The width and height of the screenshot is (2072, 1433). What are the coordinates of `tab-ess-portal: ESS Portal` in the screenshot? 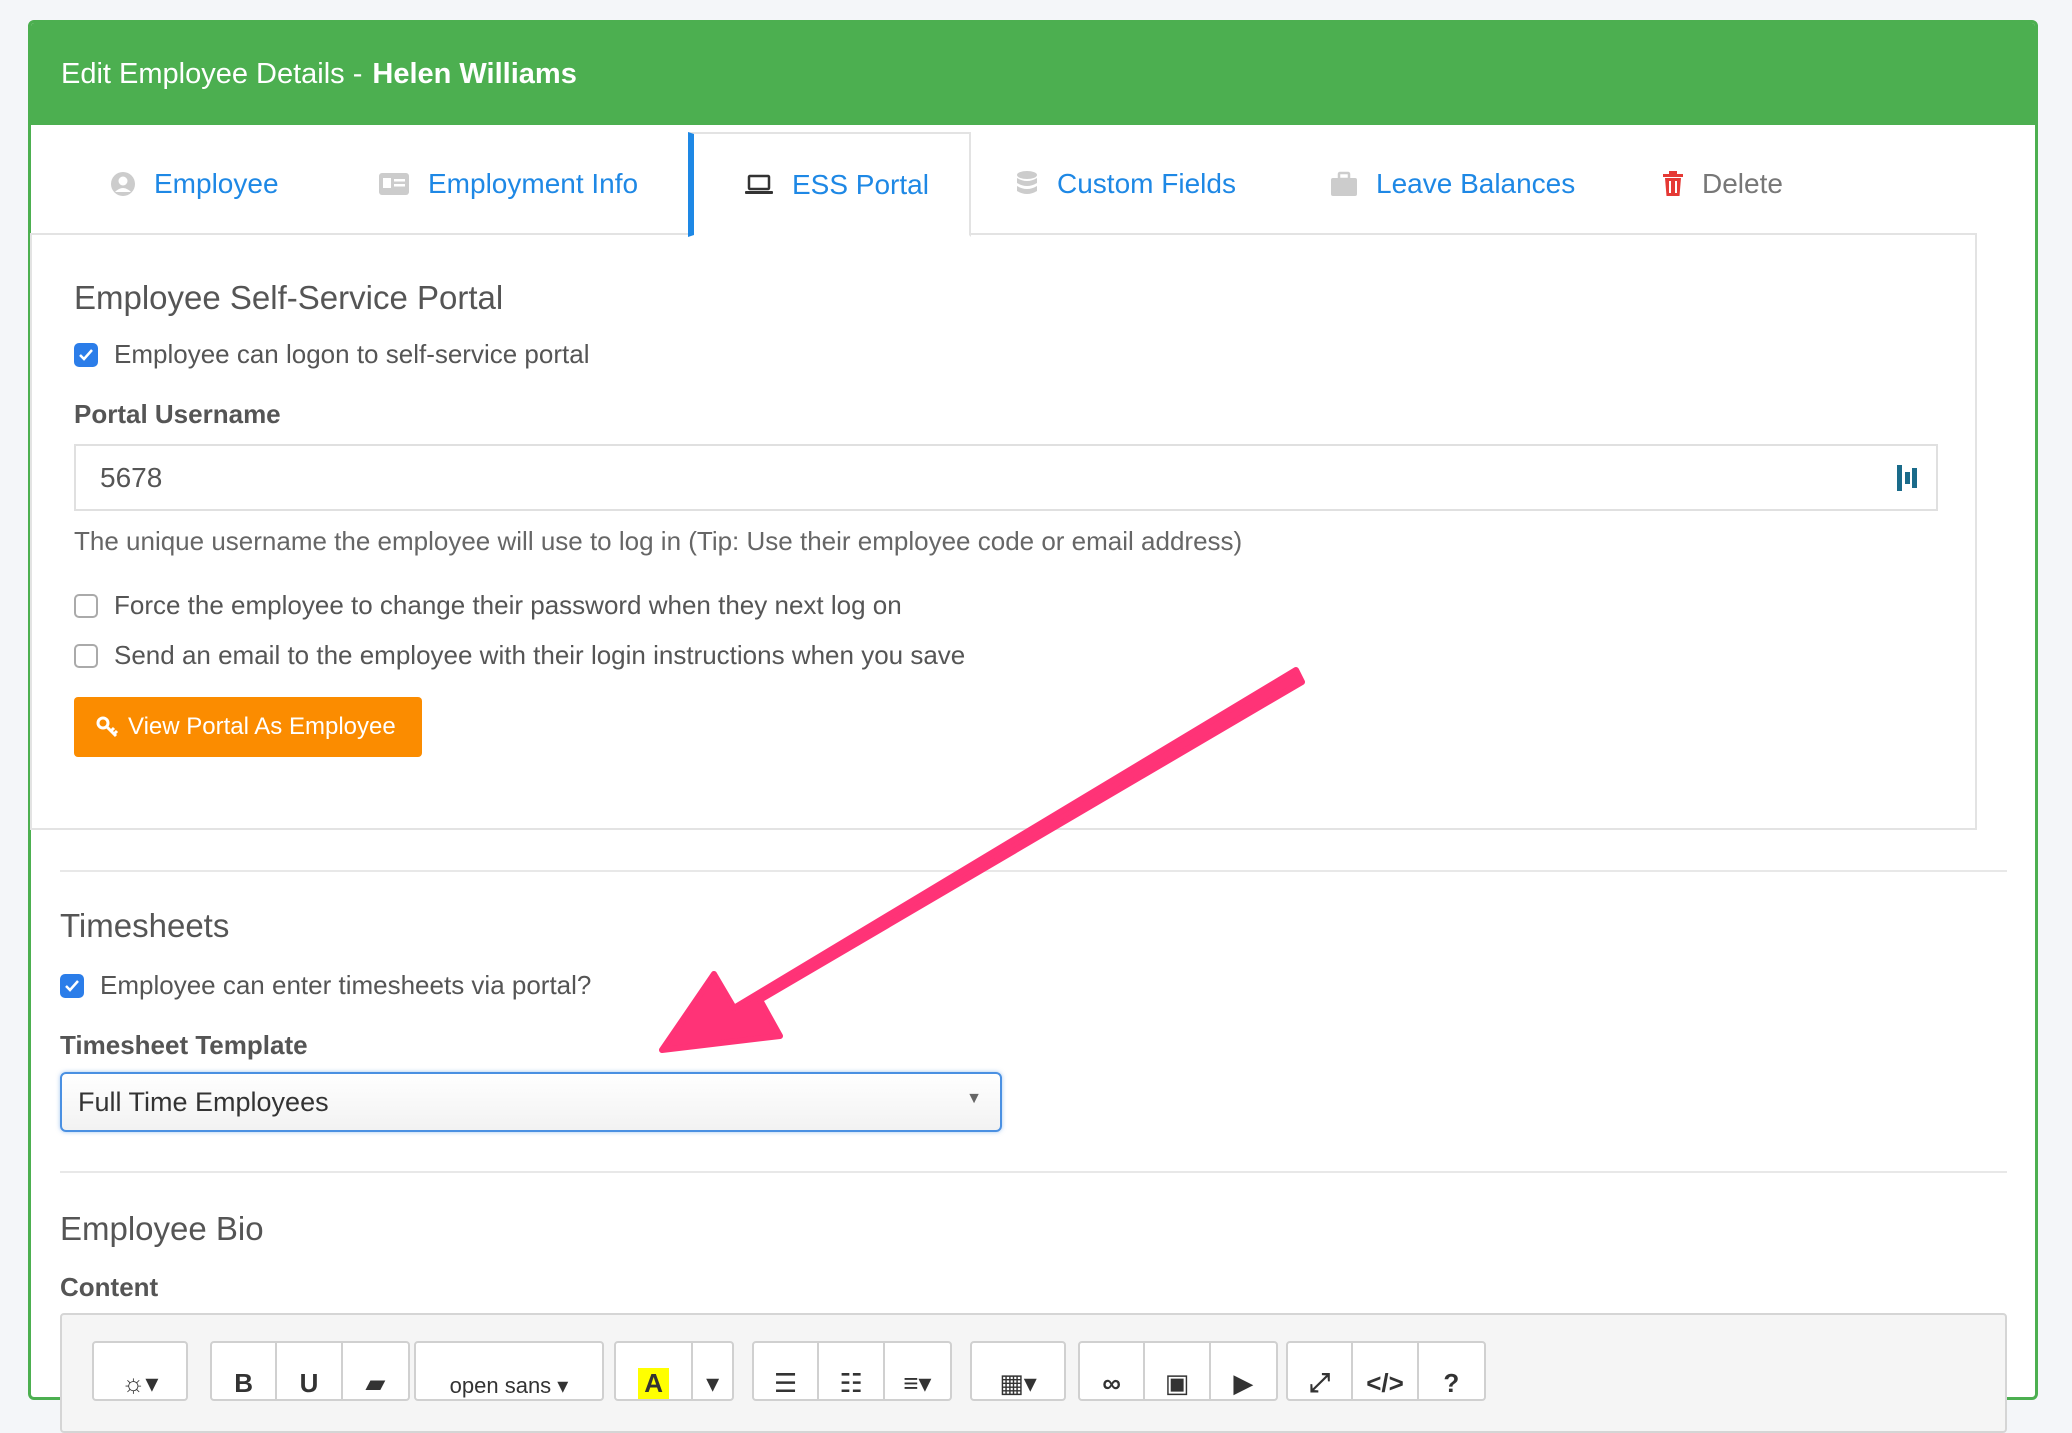 It's located at (829, 184).